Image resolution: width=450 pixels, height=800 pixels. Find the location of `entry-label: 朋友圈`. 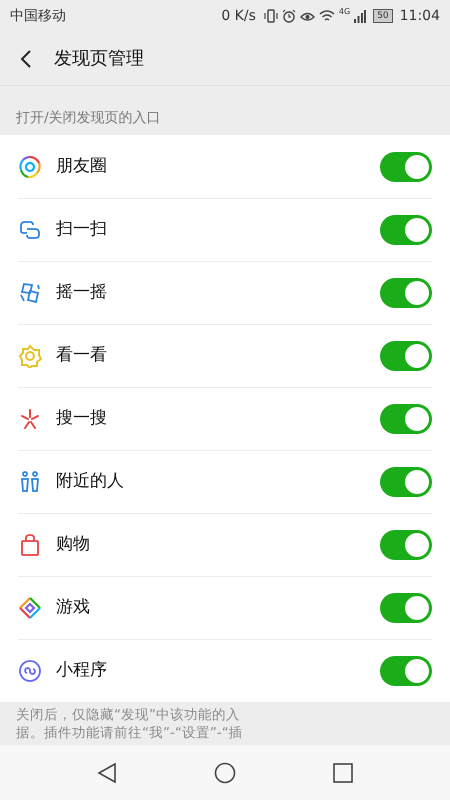

entry-label: 朋友圈 is located at coordinates (81, 166).